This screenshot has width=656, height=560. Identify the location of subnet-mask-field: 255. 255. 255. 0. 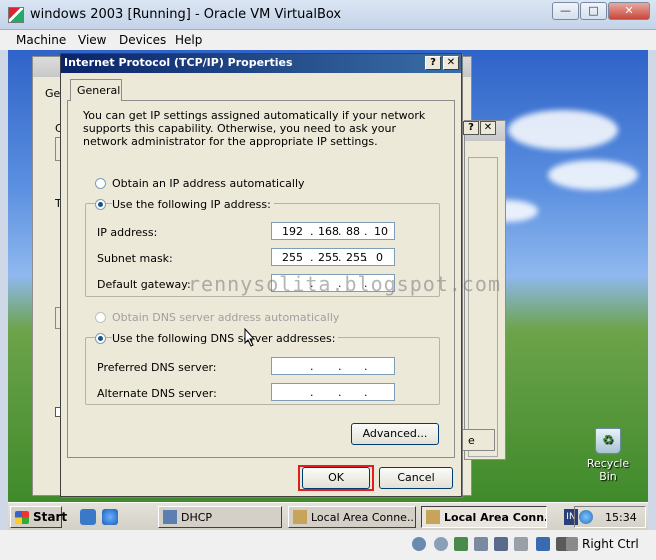
(333, 257).